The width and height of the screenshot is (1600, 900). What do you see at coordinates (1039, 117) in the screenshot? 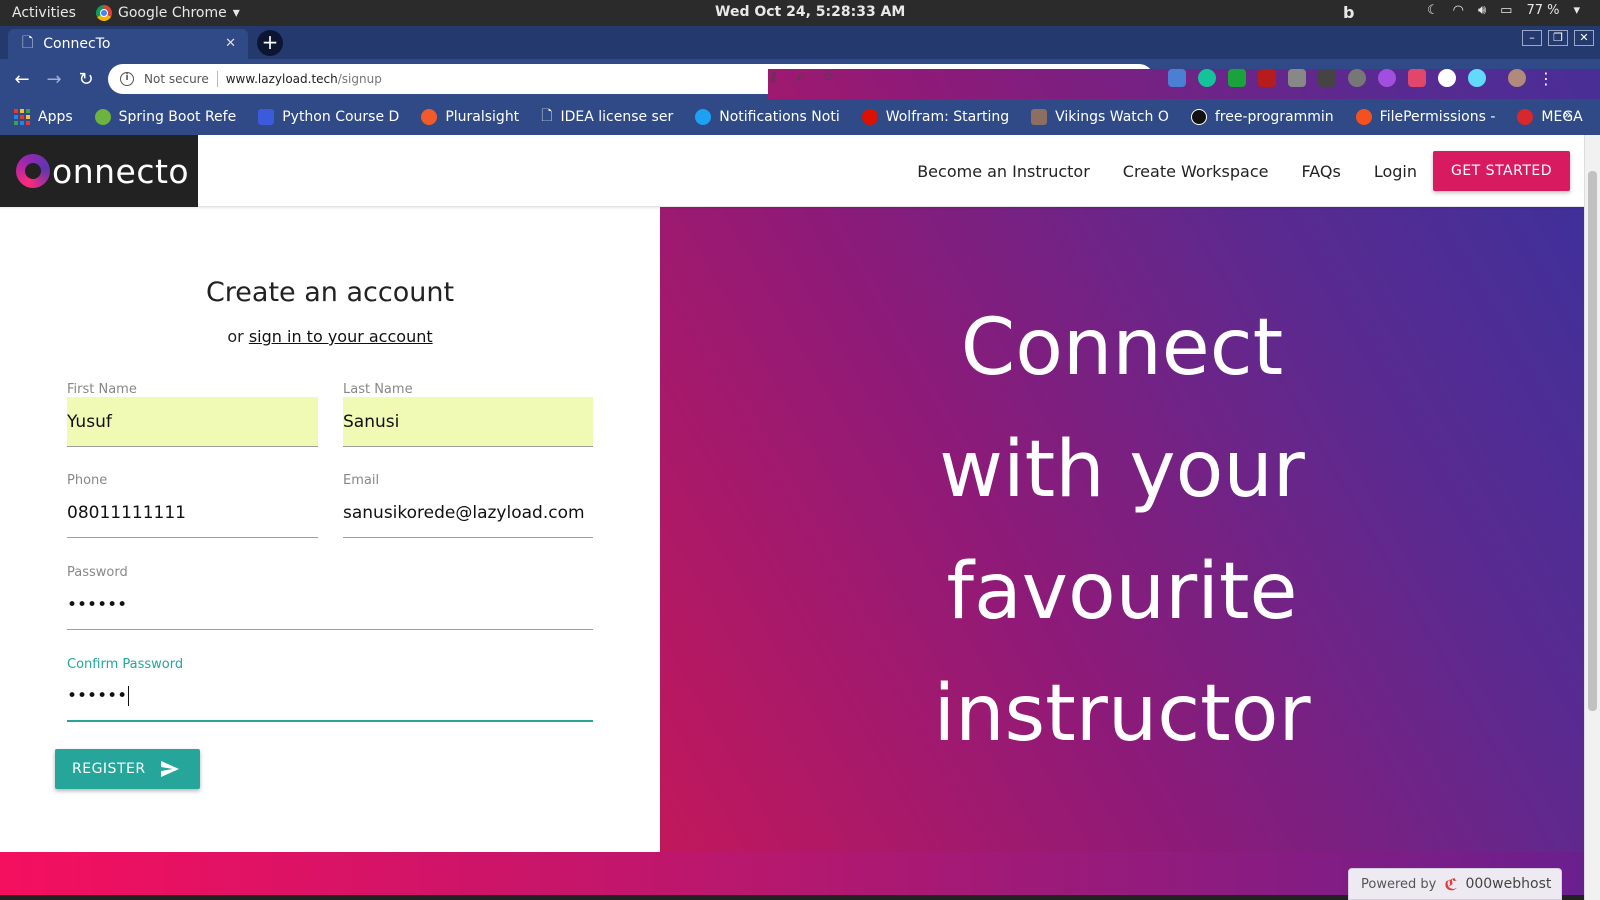
I see `vikings-icon` at bounding box center [1039, 117].